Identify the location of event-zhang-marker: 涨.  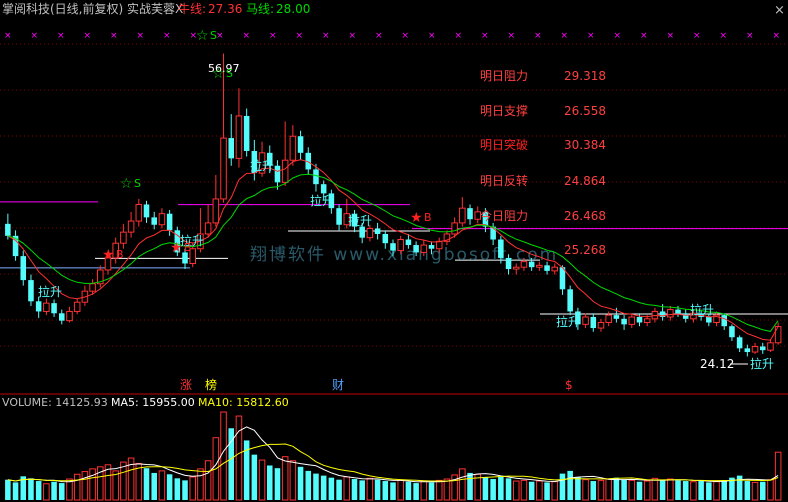
(186, 384).